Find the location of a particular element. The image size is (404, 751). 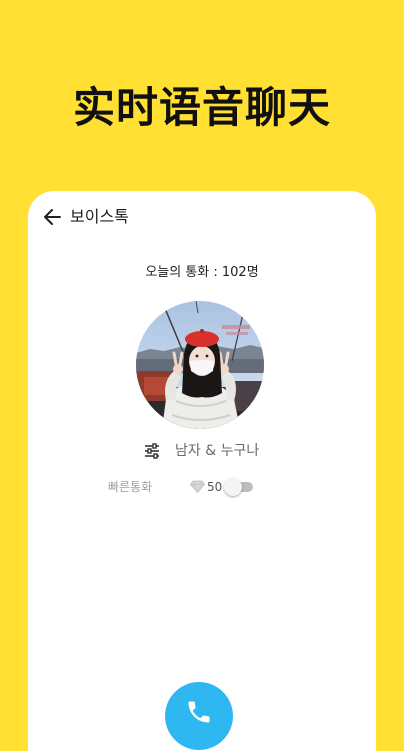

filter-row: 남자 & 누구나 is located at coordinates (202, 451).